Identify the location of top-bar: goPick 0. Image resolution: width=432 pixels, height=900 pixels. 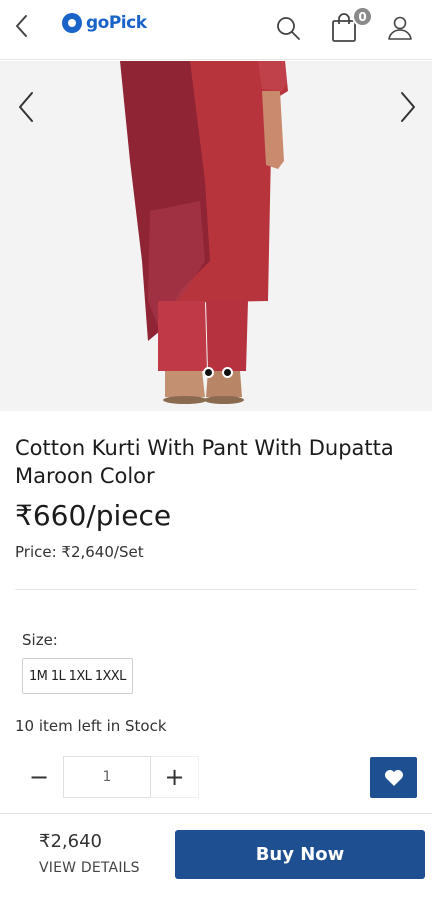
(216, 30).